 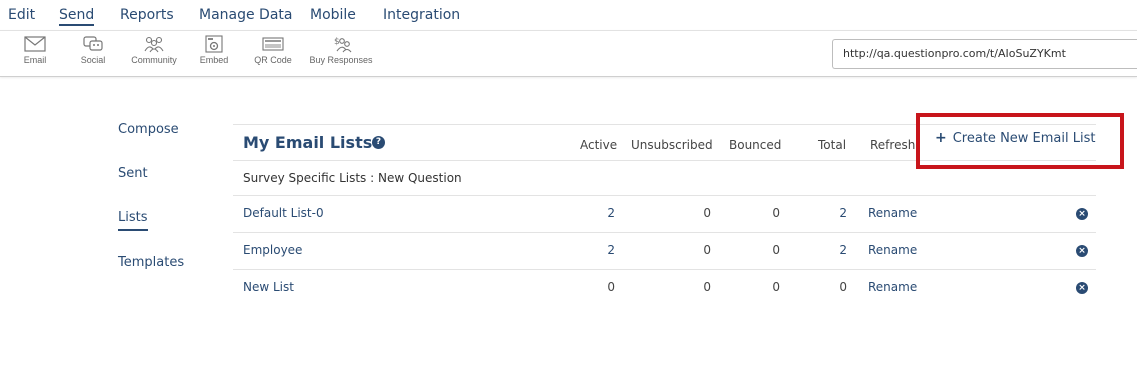 I want to click on tool-email: Email, so click(x=35, y=50).